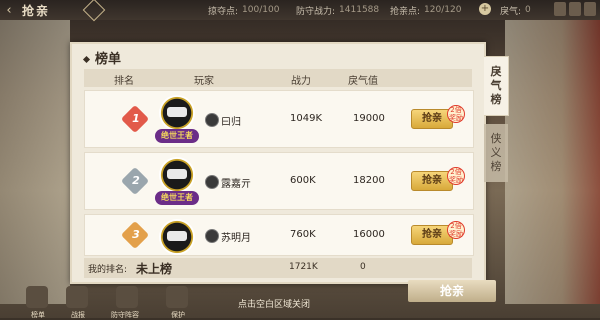 This screenshot has height=320, width=600. I want to click on page-title: 抢亲, so click(36, 10).